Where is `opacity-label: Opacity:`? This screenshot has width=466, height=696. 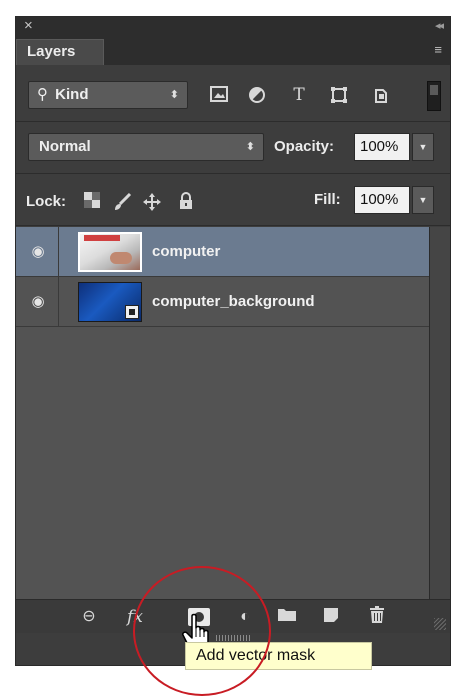
opacity-label: Opacity: is located at coordinates (304, 146).